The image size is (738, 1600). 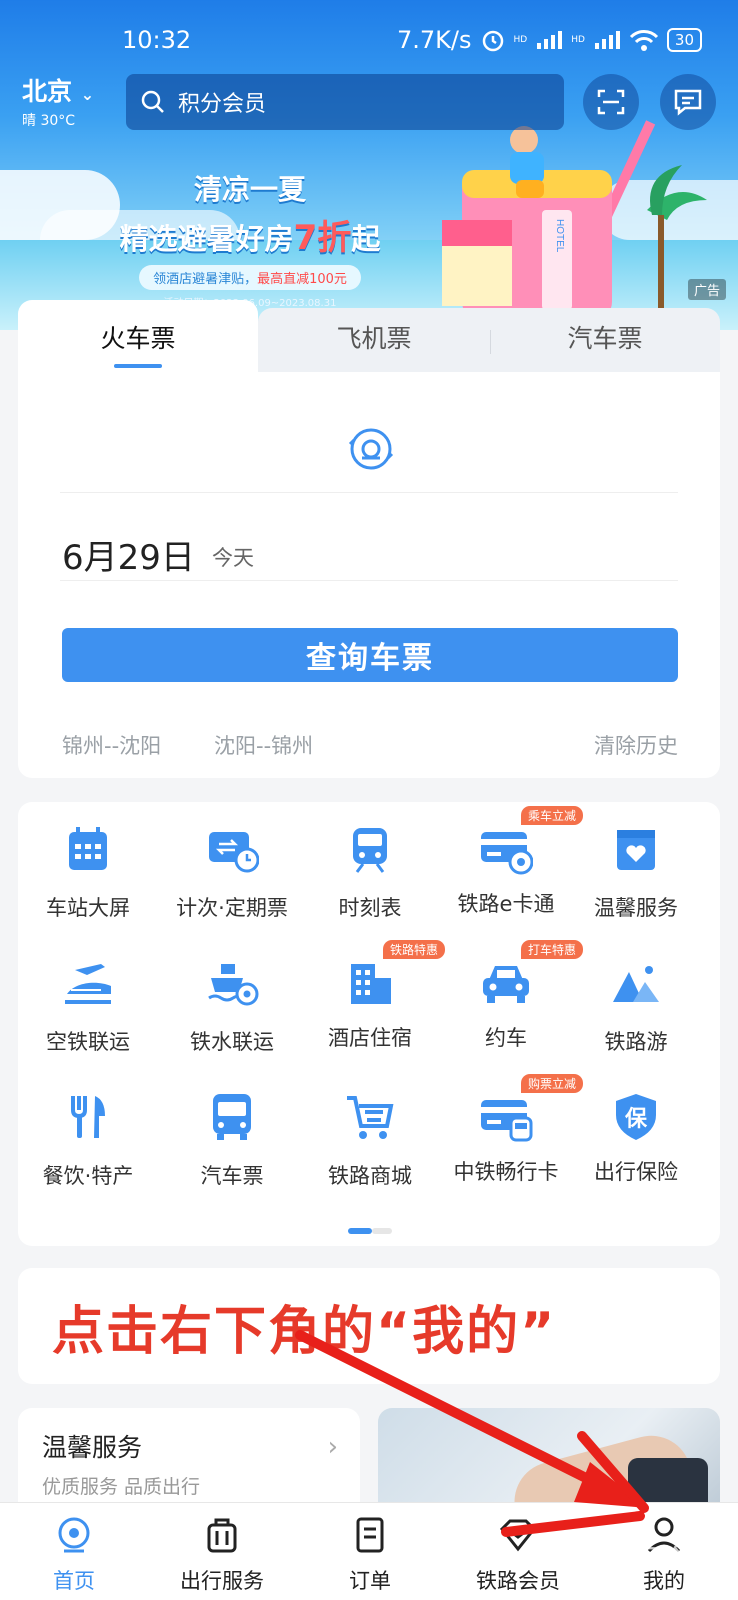 What do you see at coordinates (382, 1231) in the screenshot?
I see `page-dot` at bounding box center [382, 1231].